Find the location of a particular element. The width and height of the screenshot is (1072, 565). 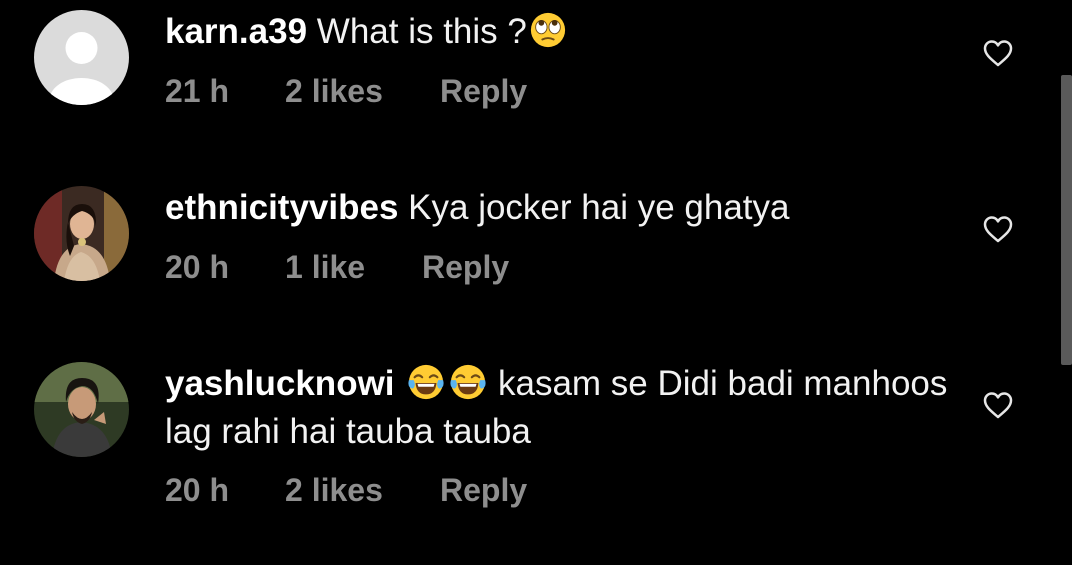

comment-meta: 21 h 2 likes Reply is located at coordinates (346, 91).